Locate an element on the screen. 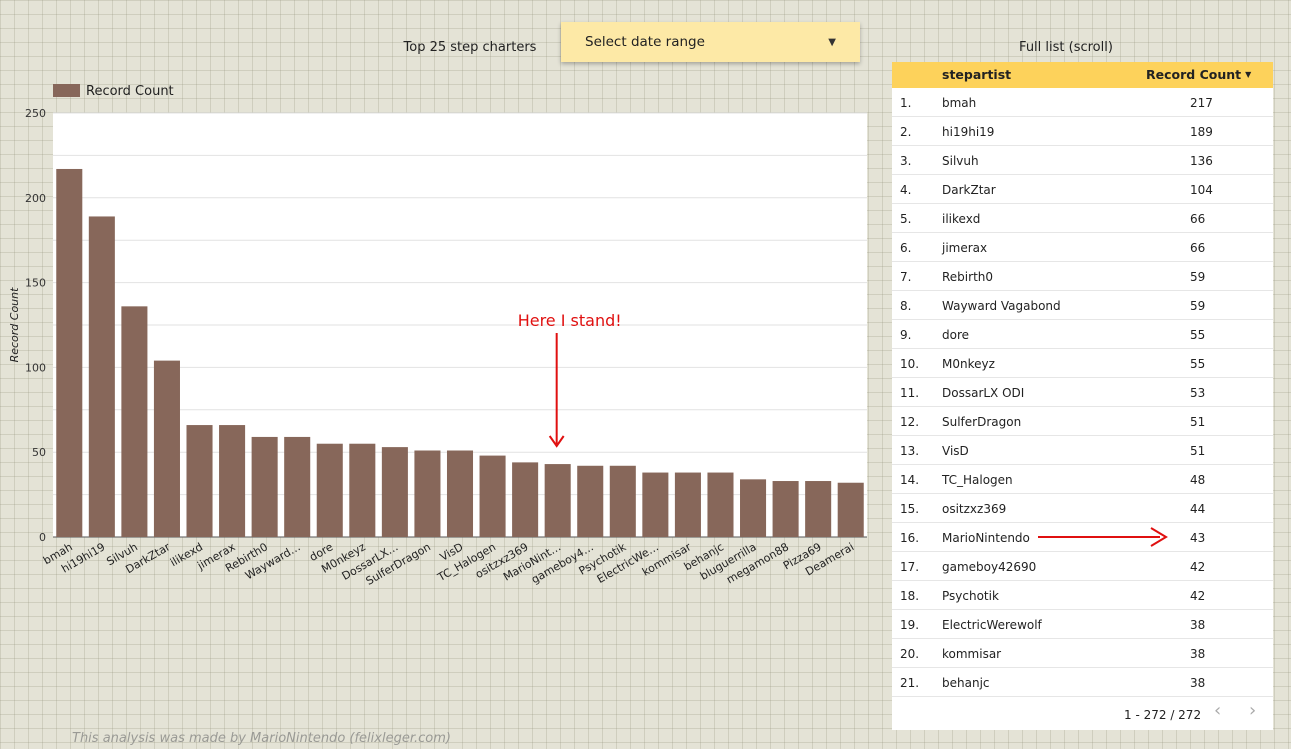 Image resolution: width=1291 pixels, height=749 pixels. y-tick-label: 250 is located at coordinates (35, 113).